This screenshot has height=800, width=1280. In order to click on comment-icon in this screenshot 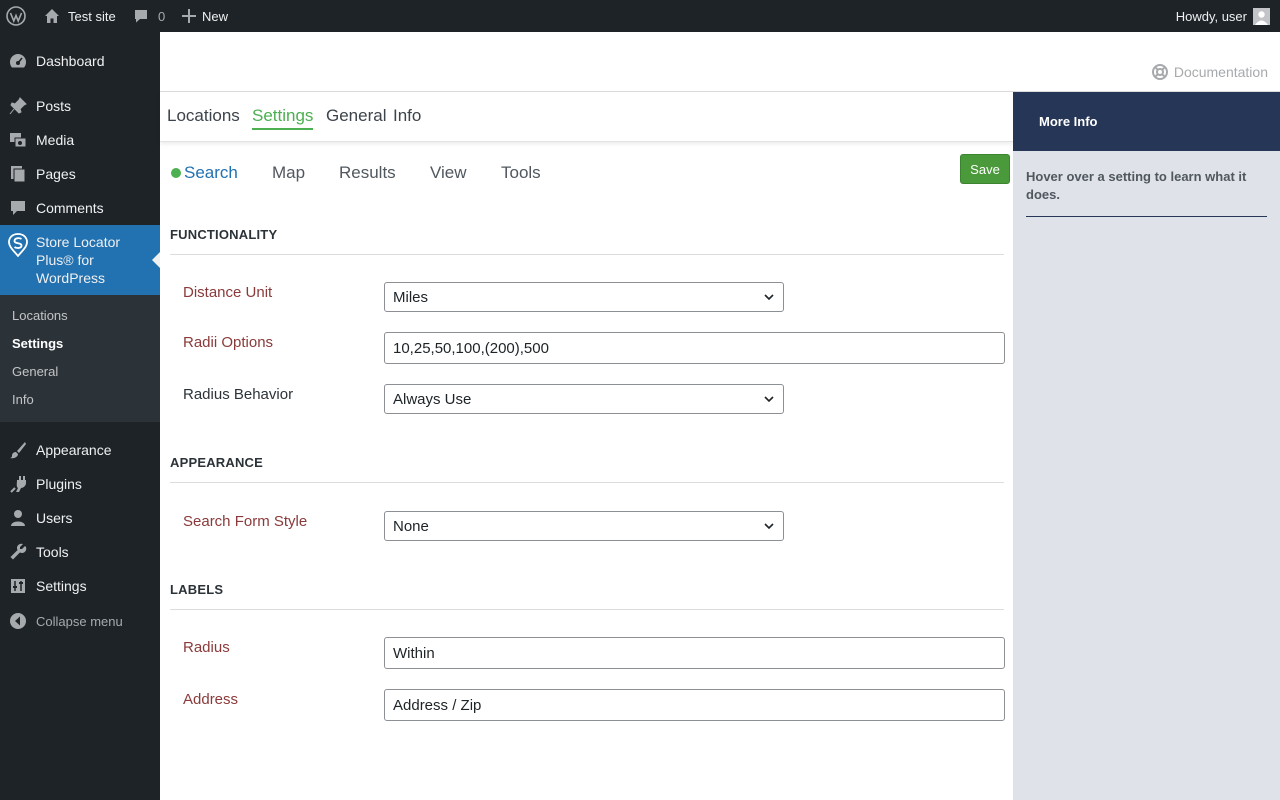, I will do `click(18, 208)`.